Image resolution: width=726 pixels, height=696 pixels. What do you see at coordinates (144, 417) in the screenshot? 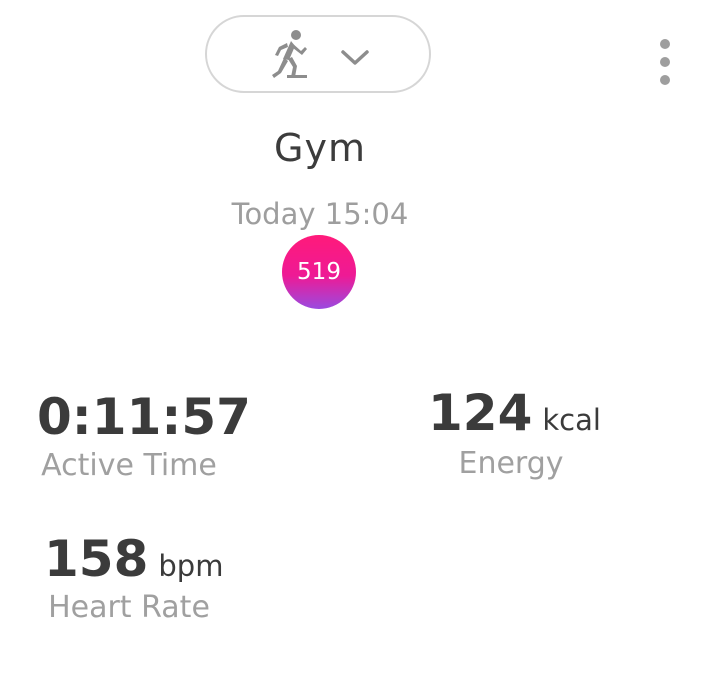
I see `active-time-value: 0:11:57` at bounding box center [144, 417].